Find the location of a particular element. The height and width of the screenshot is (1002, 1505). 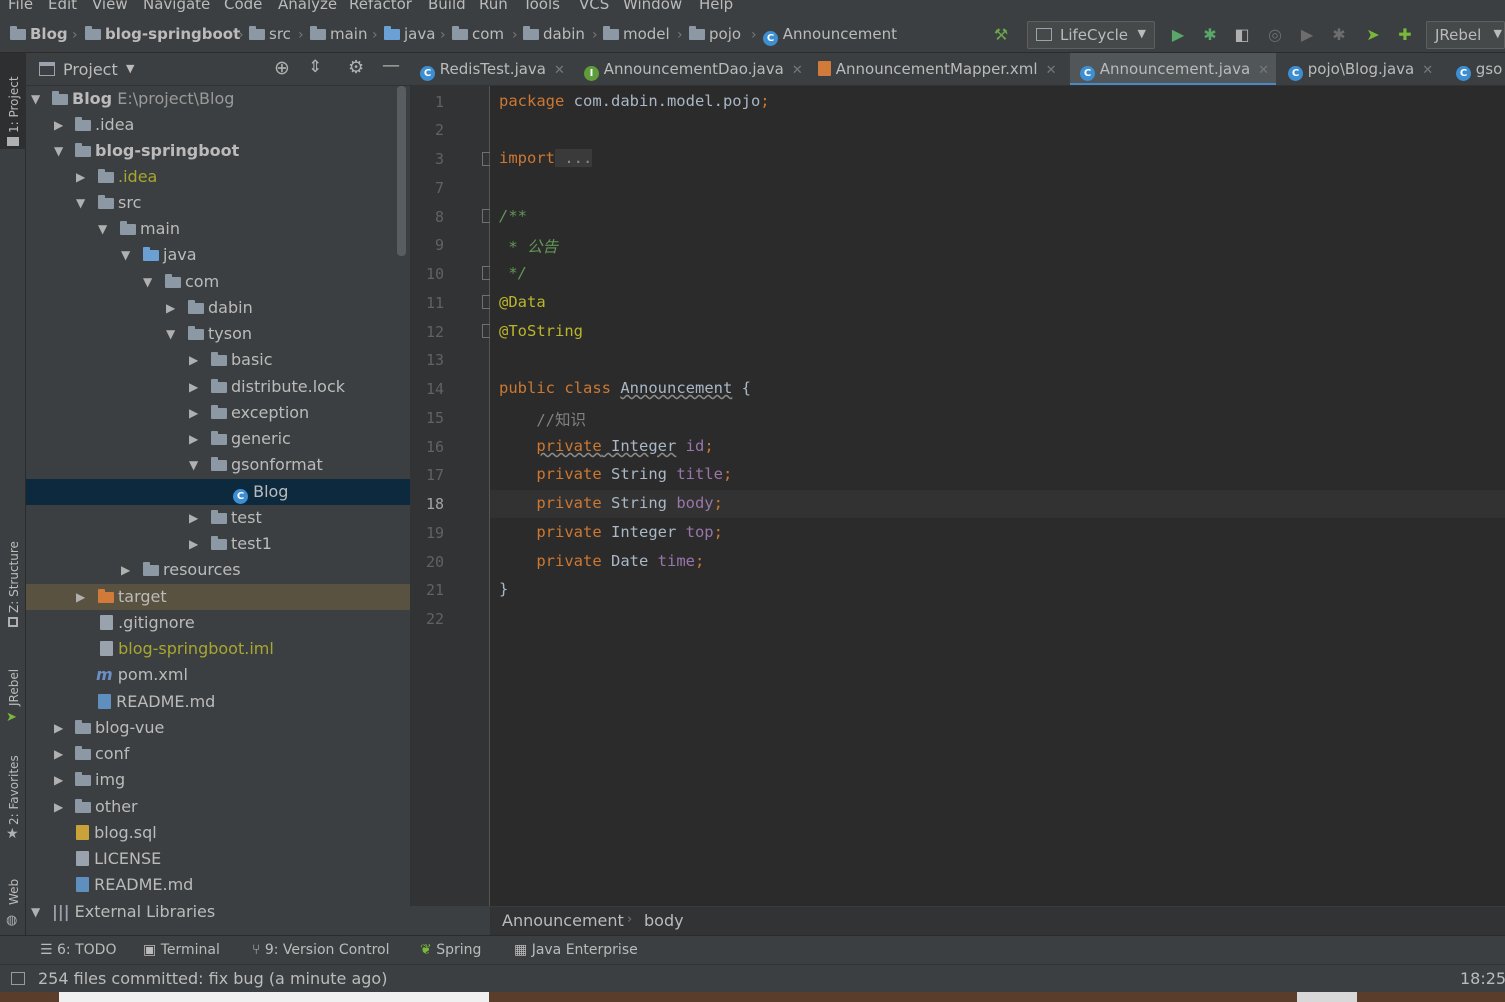

tree-item-blog-class: C Blog is located at coordinates (218, 492).